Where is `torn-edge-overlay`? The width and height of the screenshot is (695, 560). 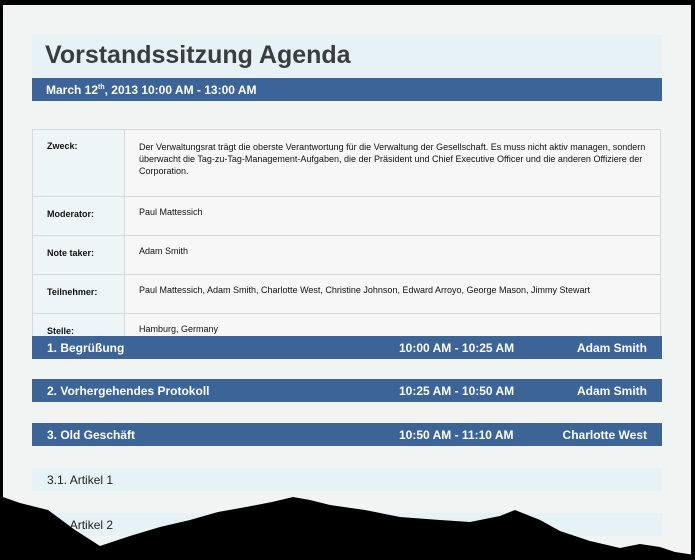 torn-edge-overlay is located at coordinates (347, 528).